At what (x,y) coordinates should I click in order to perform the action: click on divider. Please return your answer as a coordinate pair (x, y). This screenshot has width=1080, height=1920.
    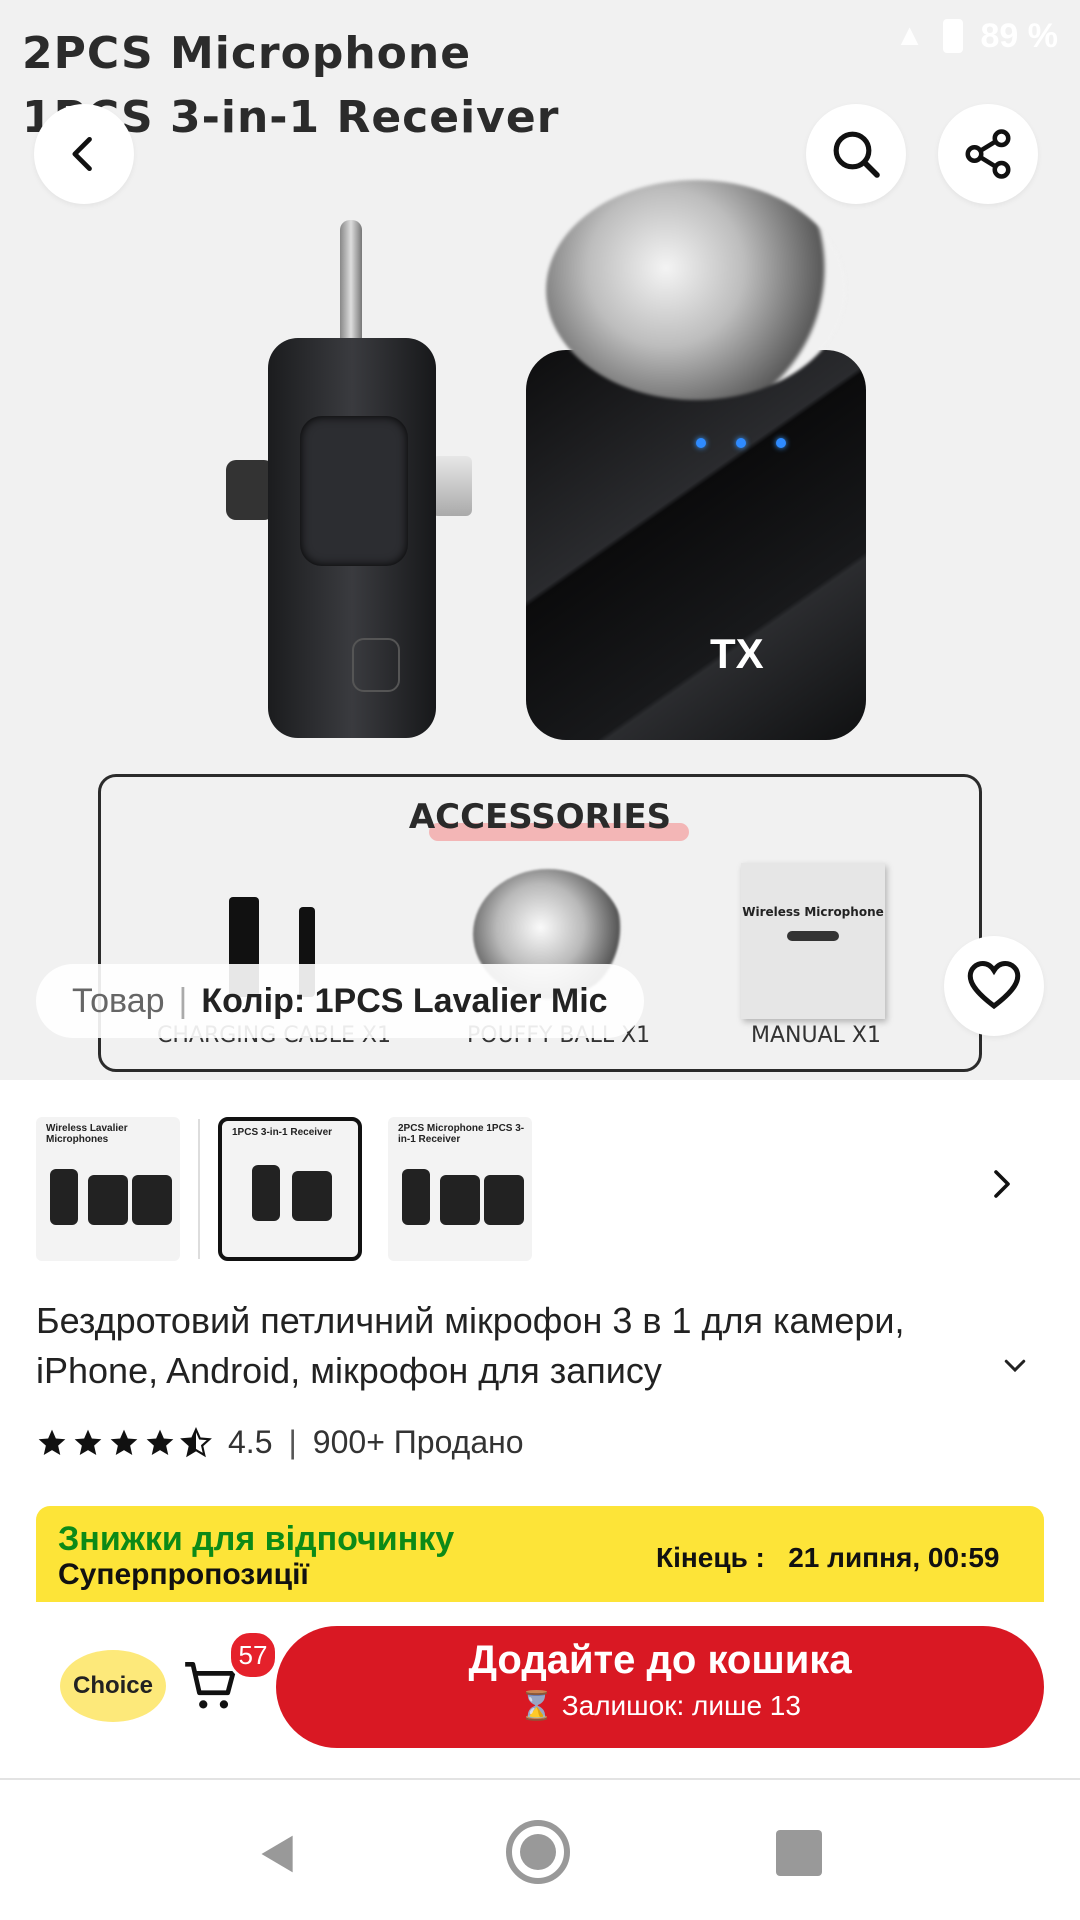
    Looking at the image, I should click on (199, 1189).